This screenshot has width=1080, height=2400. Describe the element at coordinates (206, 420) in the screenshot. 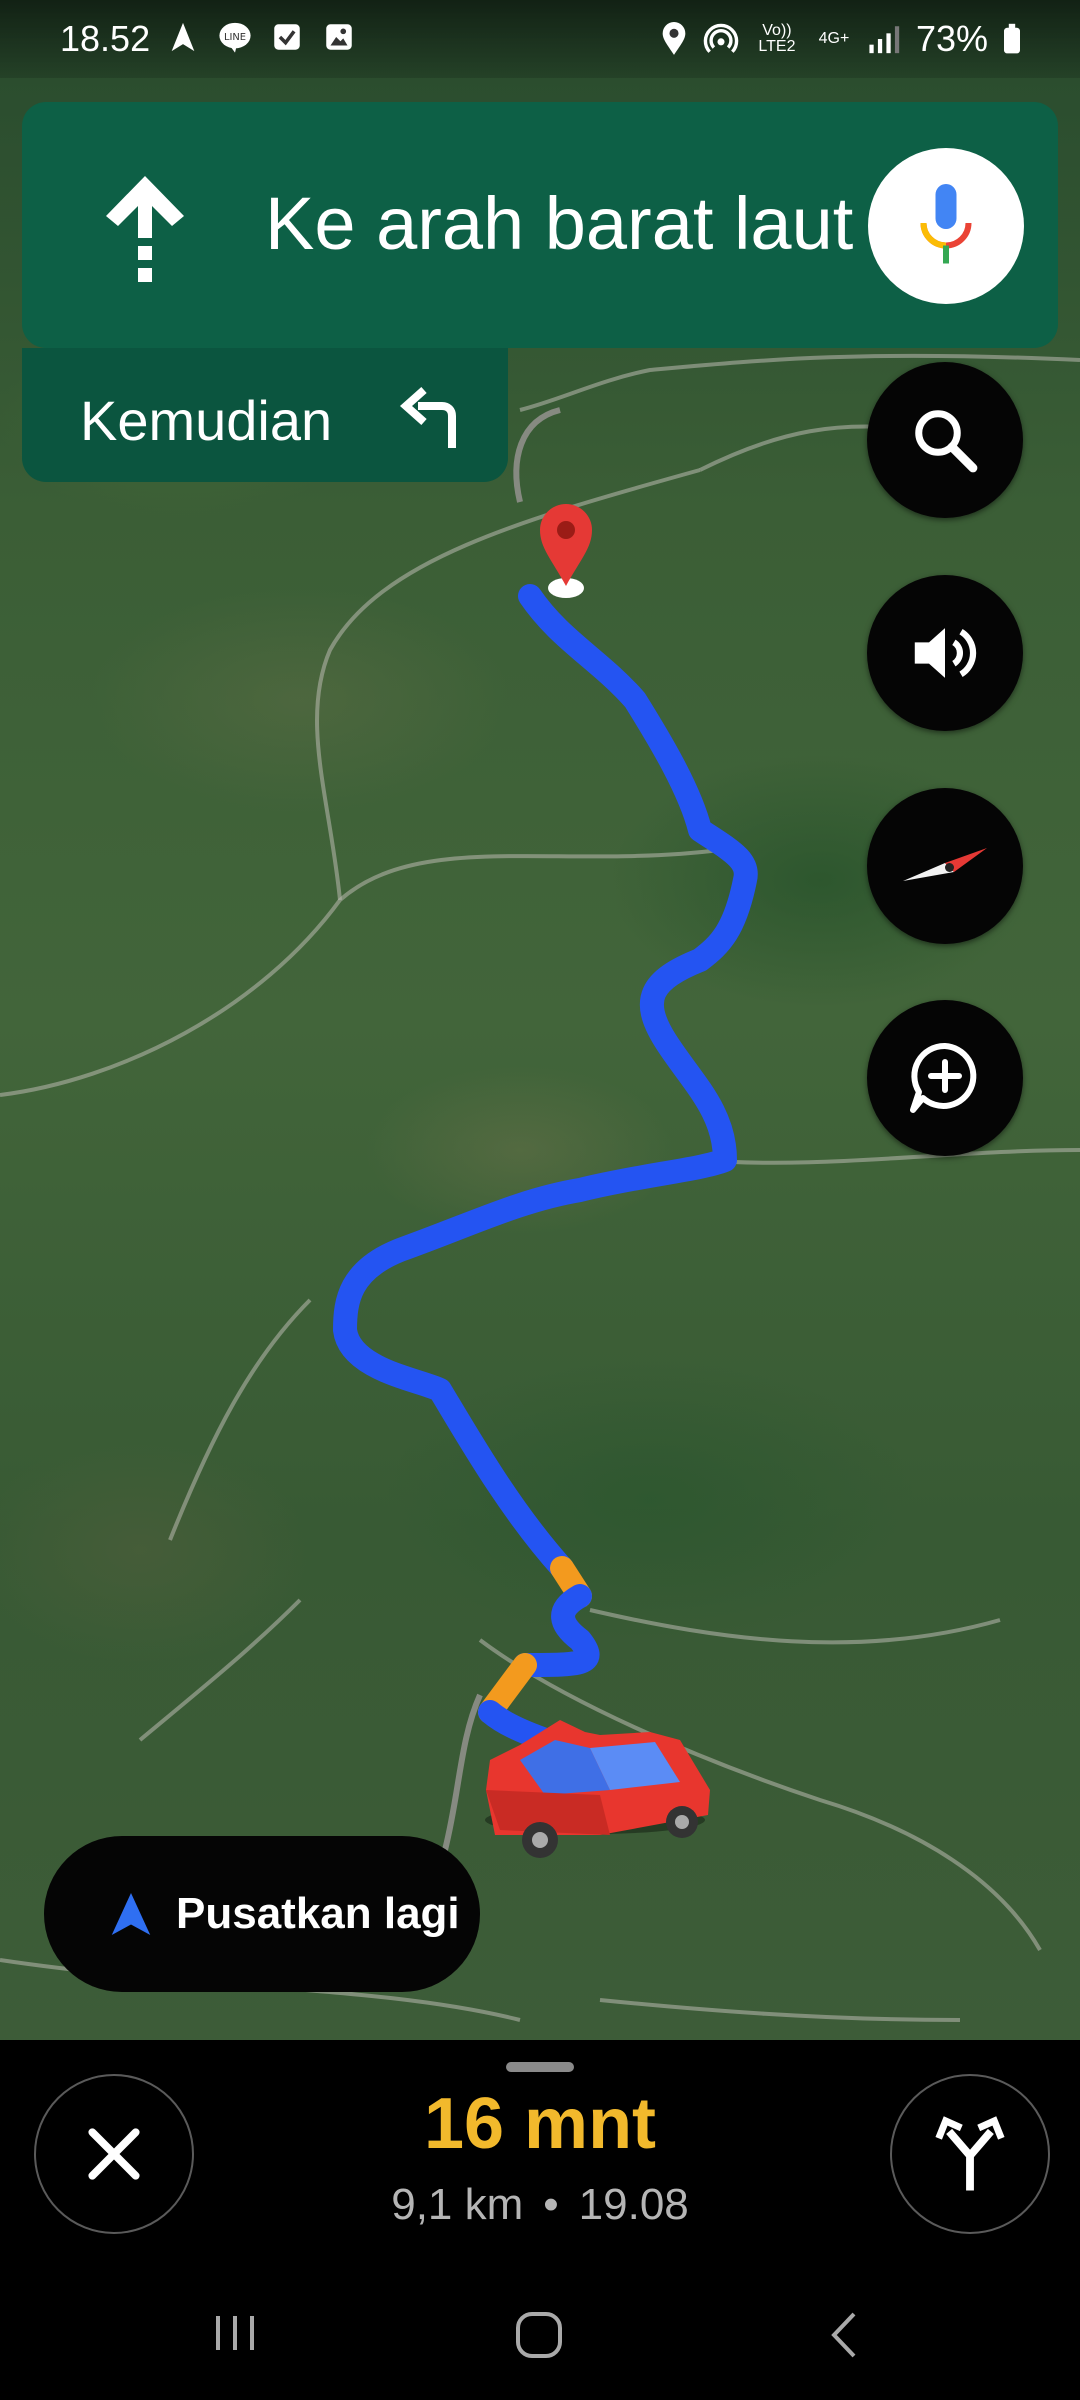

I see `then-label: Kemudian` at that location.